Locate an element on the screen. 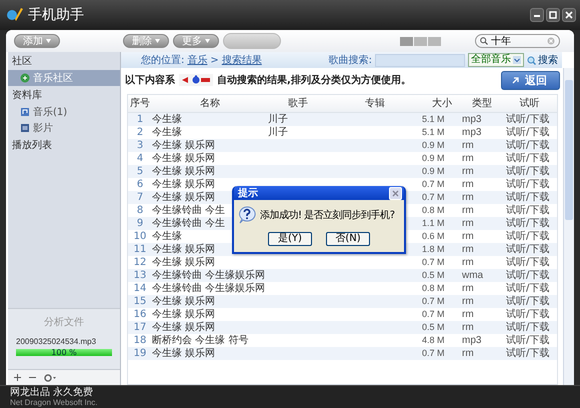 The width and height of the screenshot is (580, 408). column-header: 大小 is located at coordinates (442, 103).